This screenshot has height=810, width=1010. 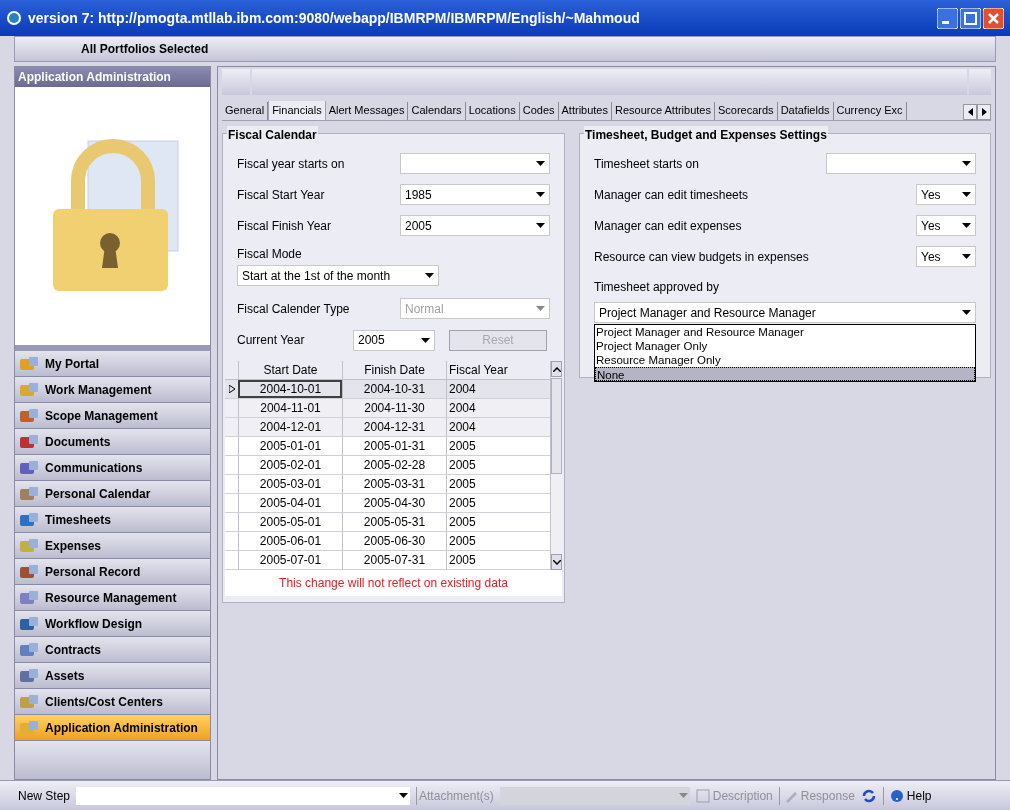 What do you see at coordinates (701, 257) in the screenshot?
I see `field-label: Resource can view budgets in expenses` at bounding box center [701, 257].